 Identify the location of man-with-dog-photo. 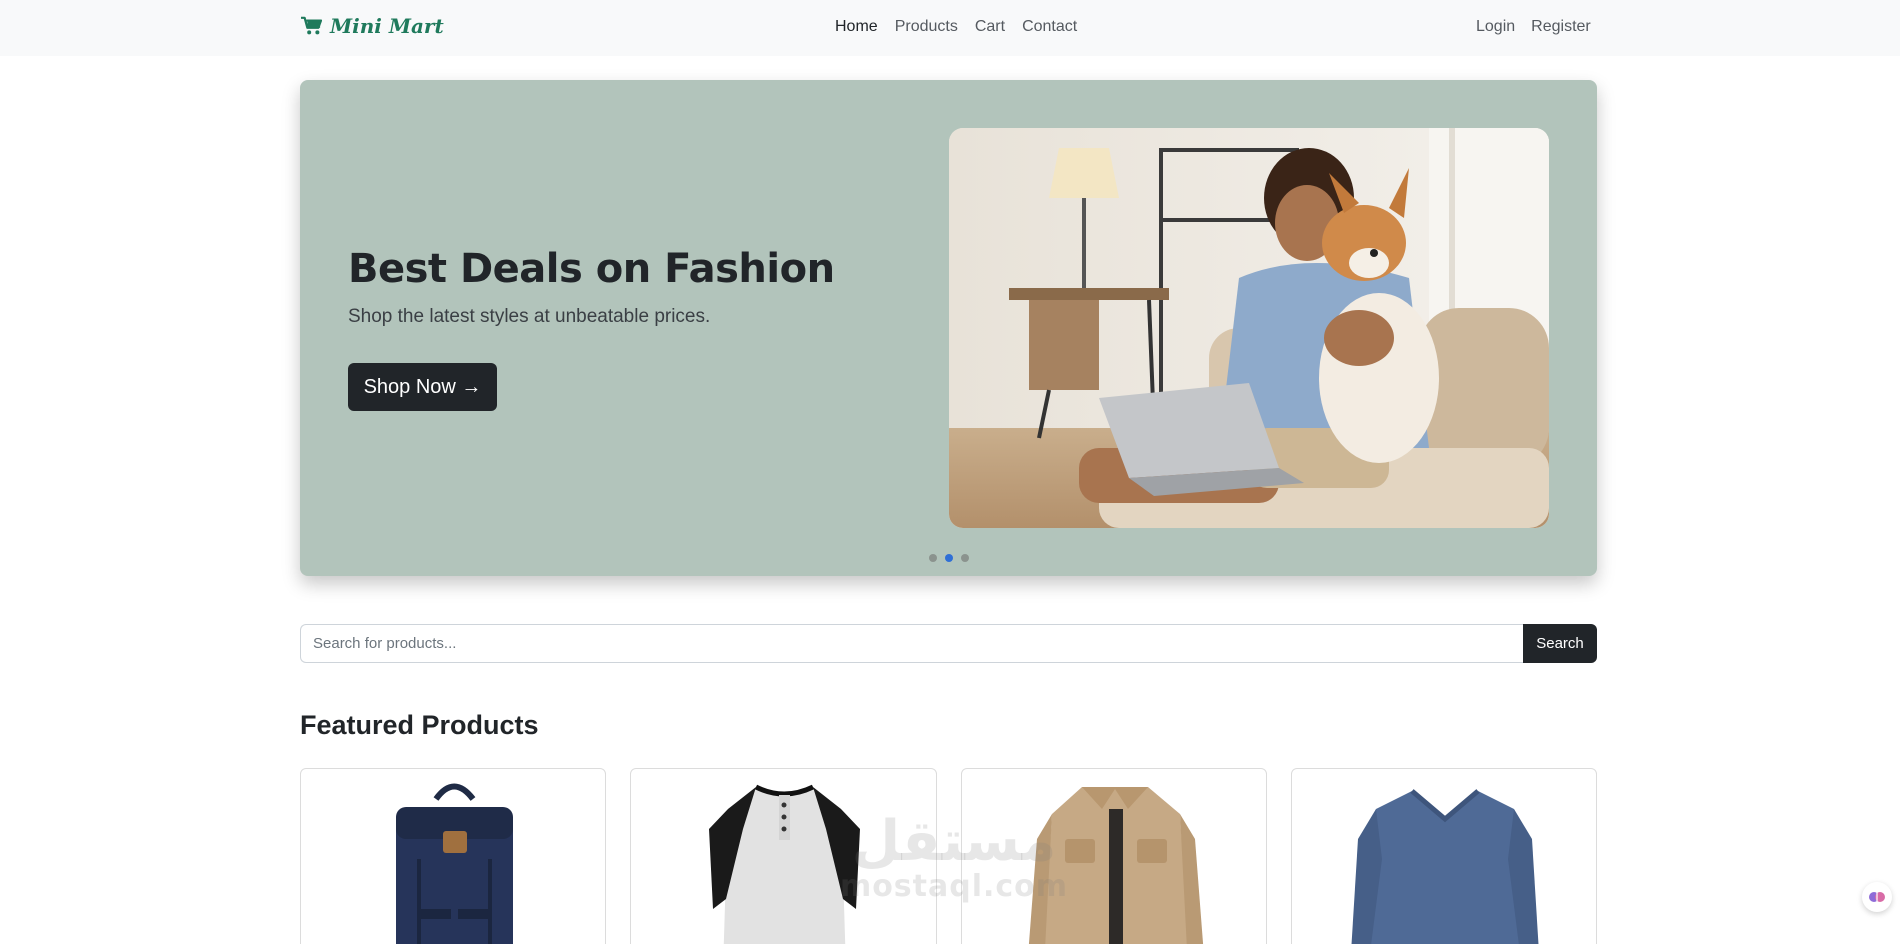
(1249, 328).